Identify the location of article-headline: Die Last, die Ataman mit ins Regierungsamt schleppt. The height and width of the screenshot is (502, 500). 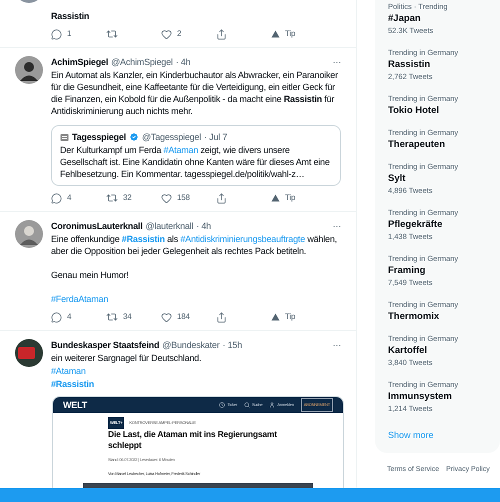
(193, 440).